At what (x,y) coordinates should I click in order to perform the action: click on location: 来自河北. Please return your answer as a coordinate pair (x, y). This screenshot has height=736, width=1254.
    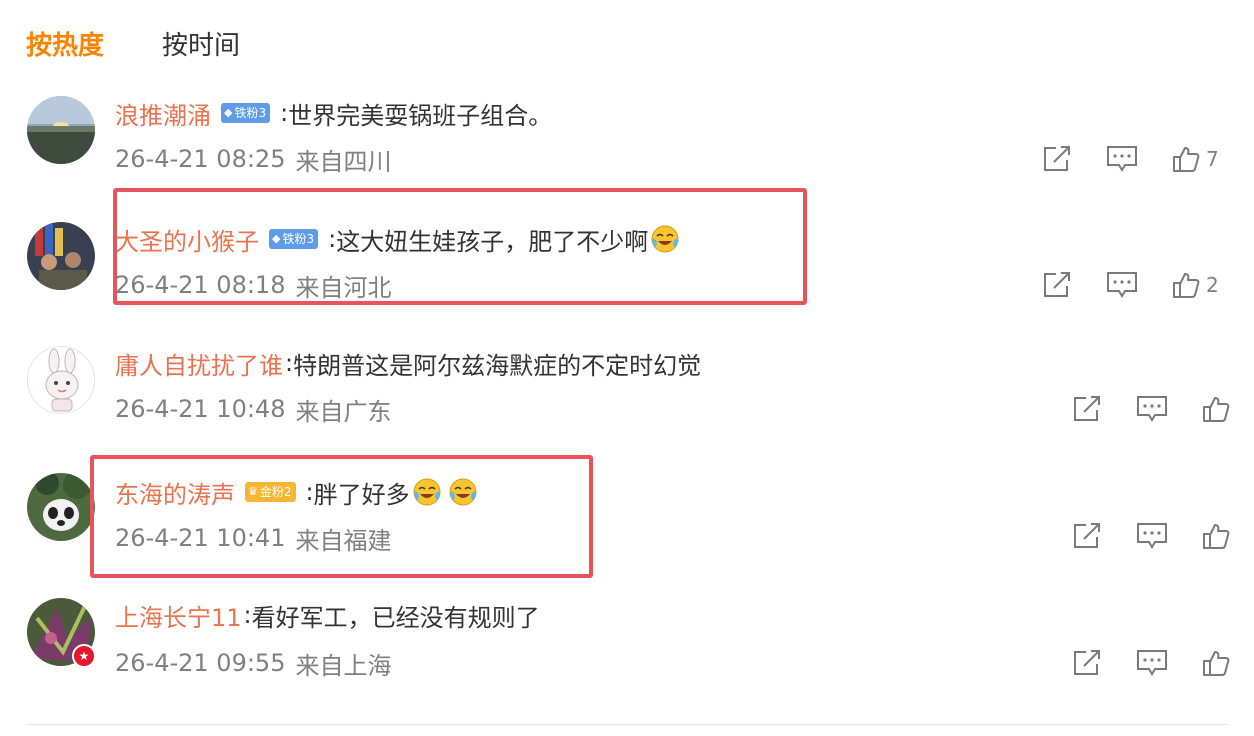
    Looking at the image, I should click on (343, 287).